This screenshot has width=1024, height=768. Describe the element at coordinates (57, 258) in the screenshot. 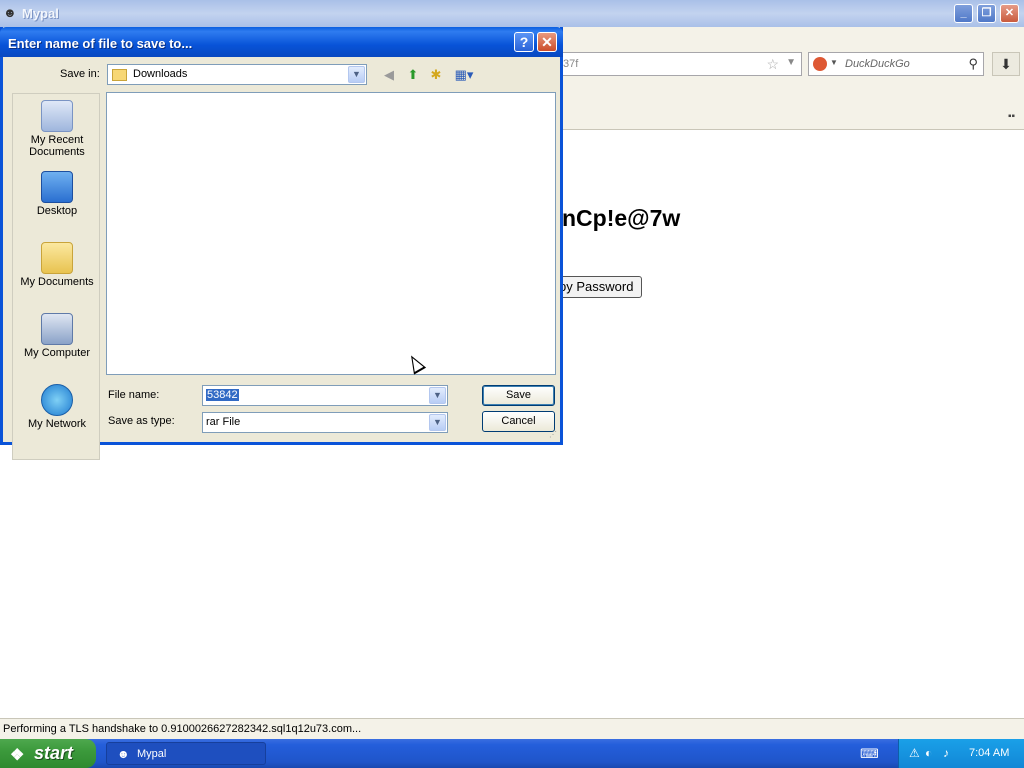

I see `my-documents-icon` at that location.